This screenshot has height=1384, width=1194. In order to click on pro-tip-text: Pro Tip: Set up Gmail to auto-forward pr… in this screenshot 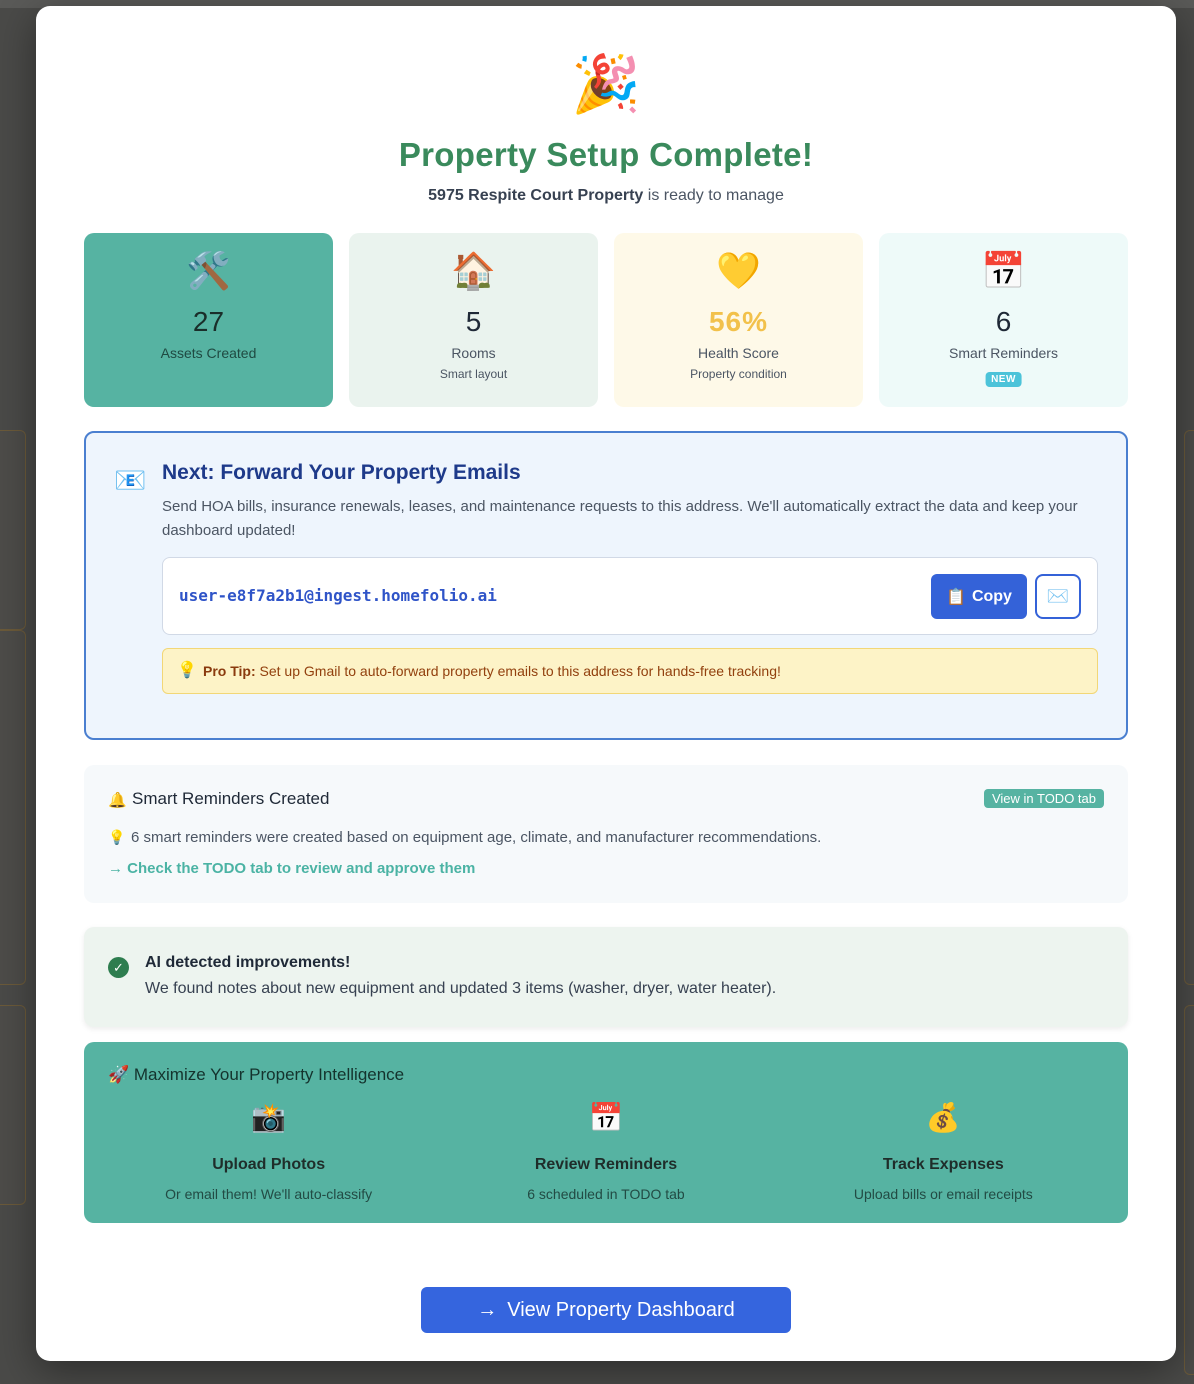, I will do `click(492, 671)`.